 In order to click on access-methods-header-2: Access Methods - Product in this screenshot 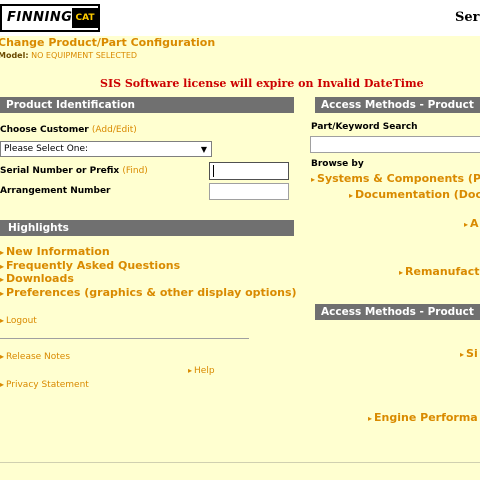, I will do `click(397, 312)`.